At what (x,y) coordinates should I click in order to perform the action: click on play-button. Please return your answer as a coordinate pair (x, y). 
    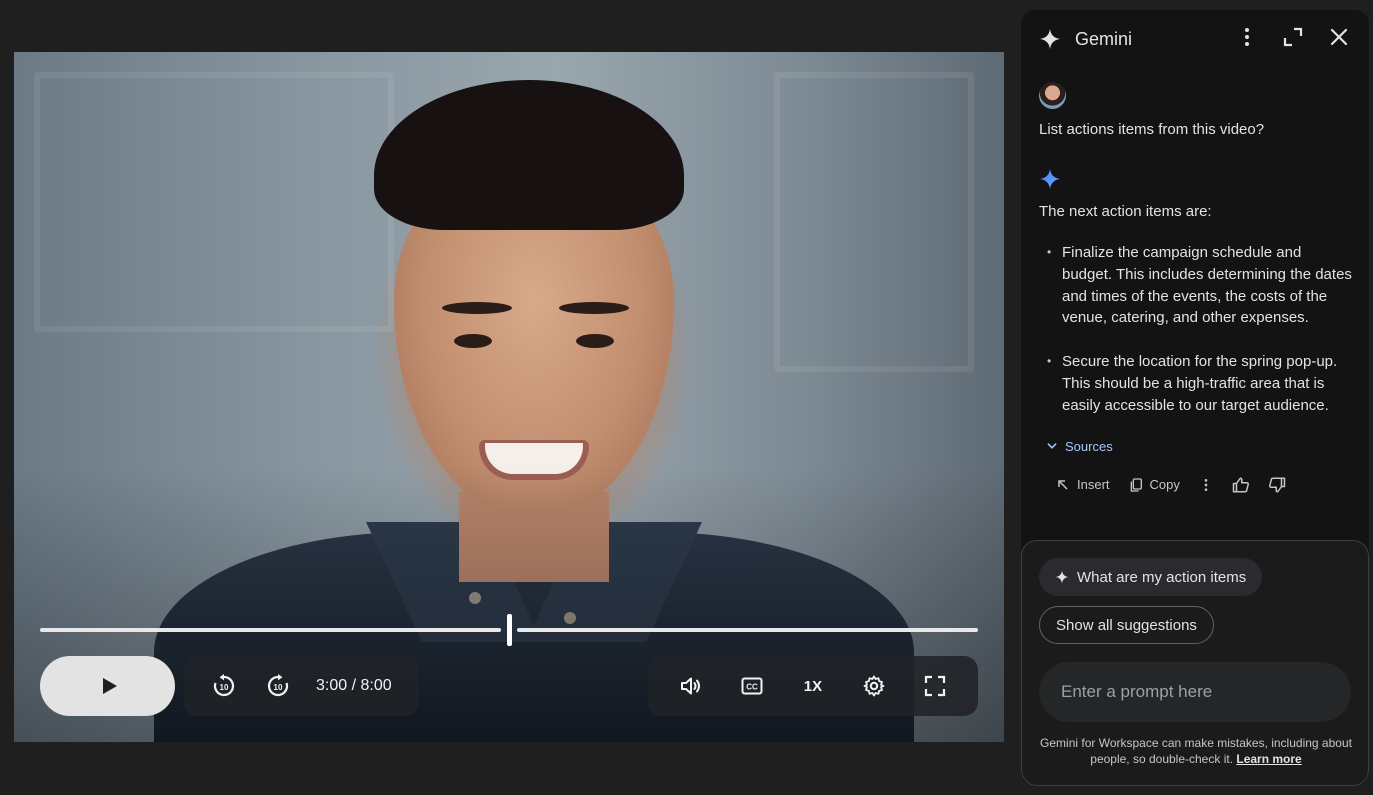
    Looking at the image, I should click on (107, 686).